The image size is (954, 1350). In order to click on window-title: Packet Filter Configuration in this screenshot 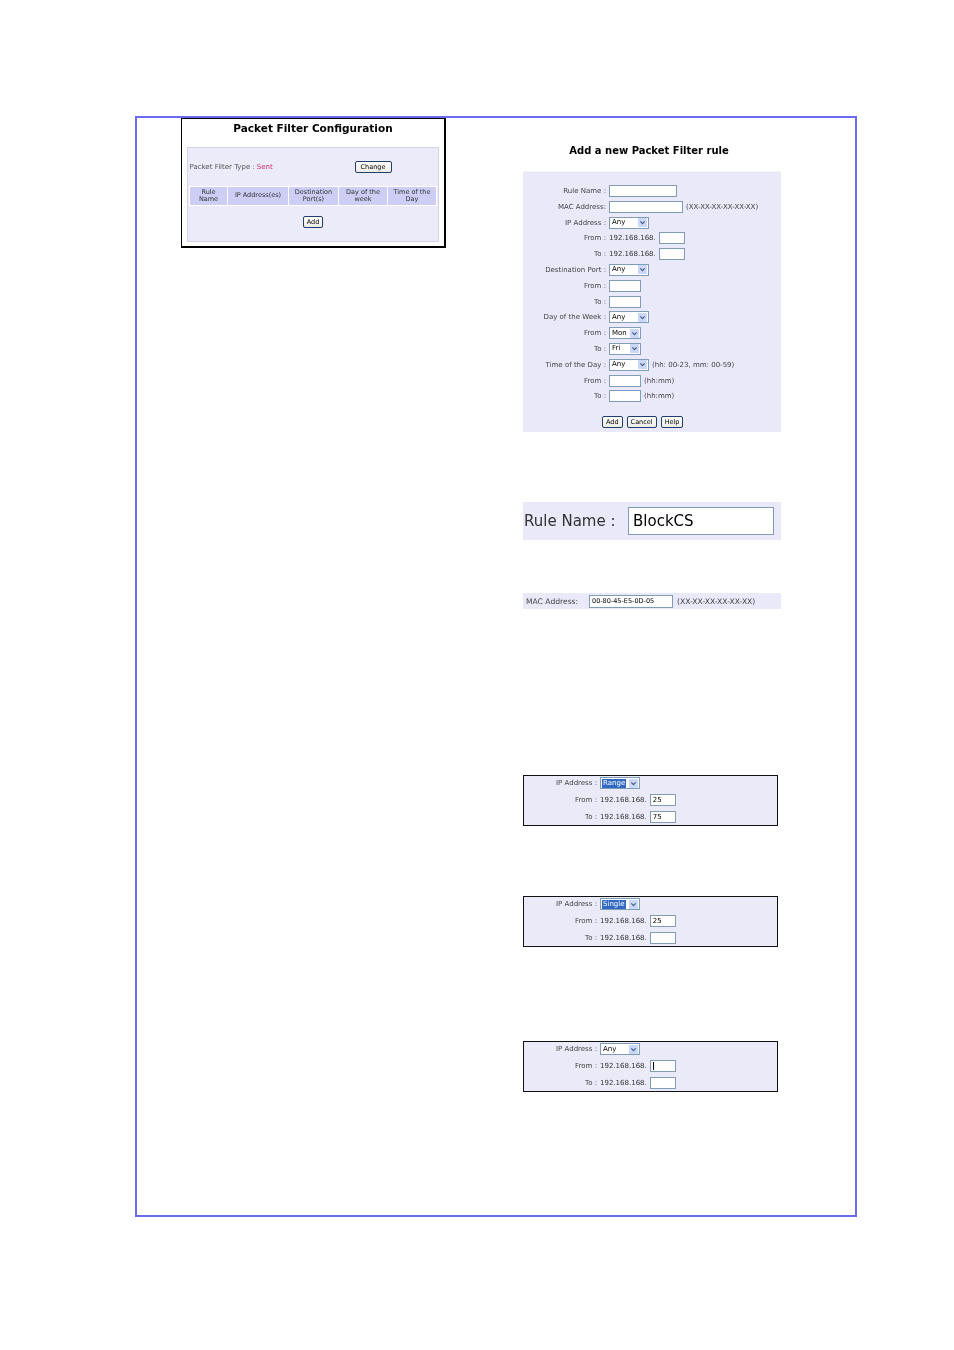, I will do `click(313, 128)`.